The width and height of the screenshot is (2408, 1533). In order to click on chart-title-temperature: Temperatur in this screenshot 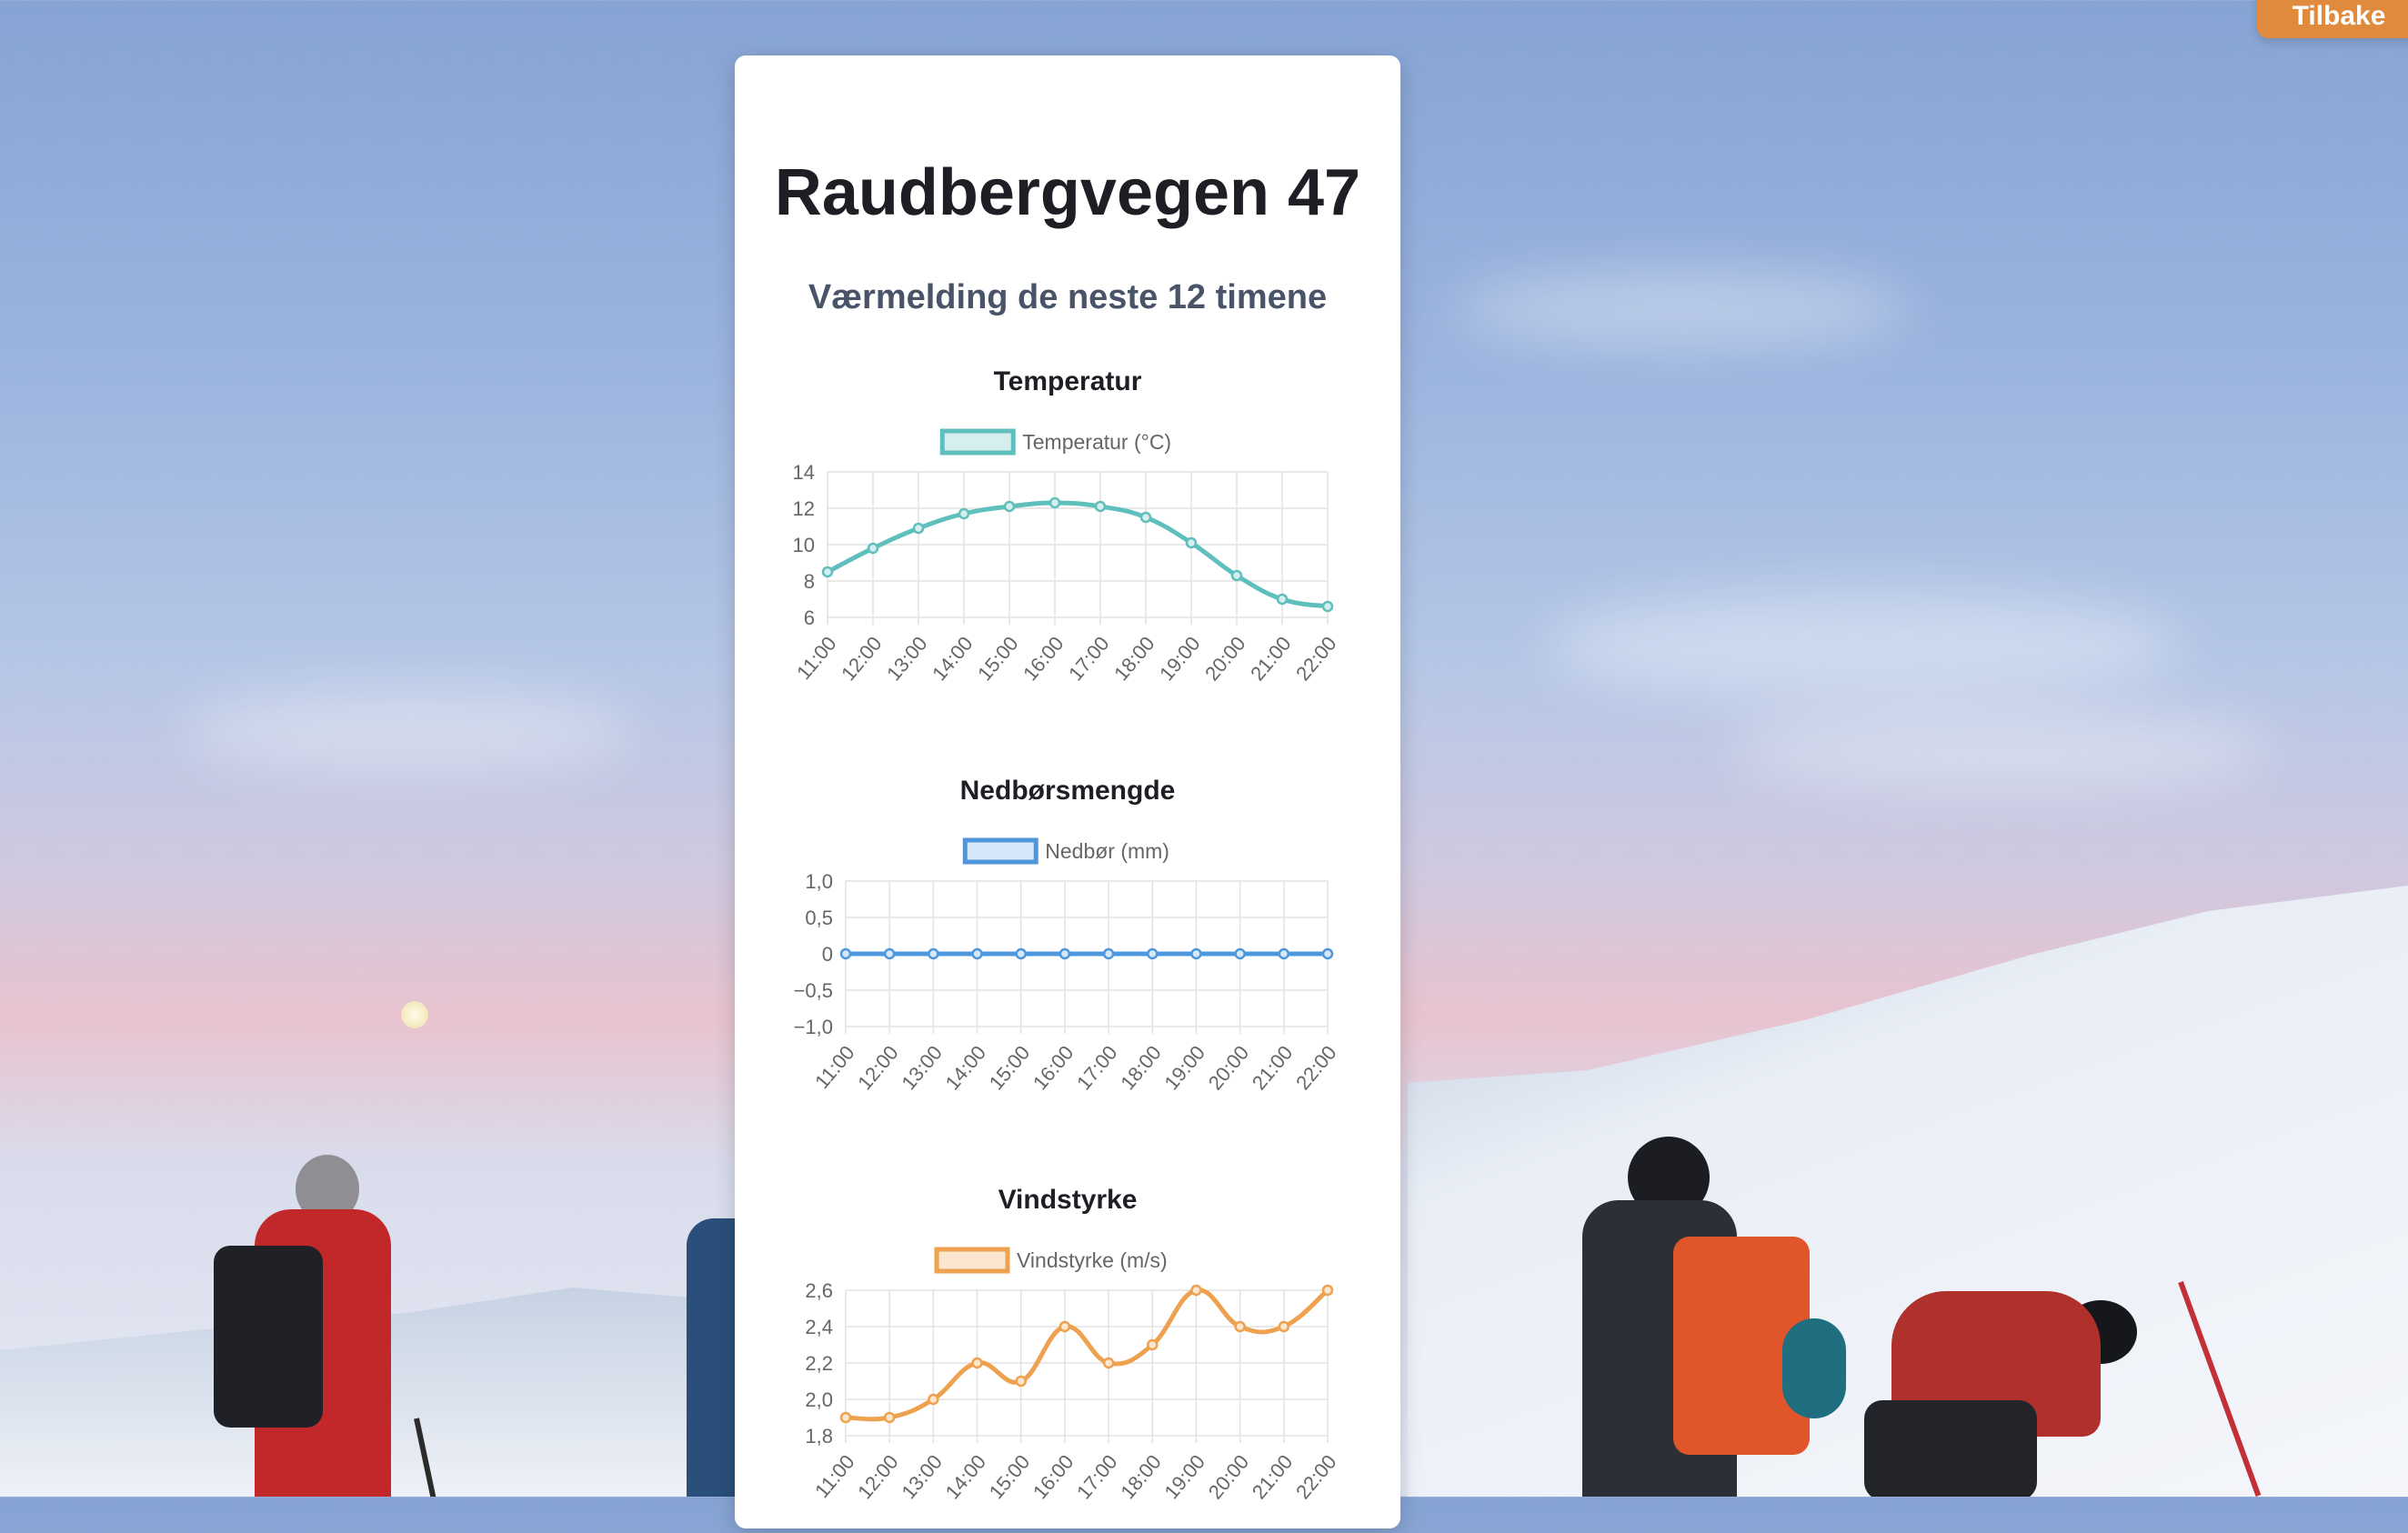, I will do `click(1067, 381)`.